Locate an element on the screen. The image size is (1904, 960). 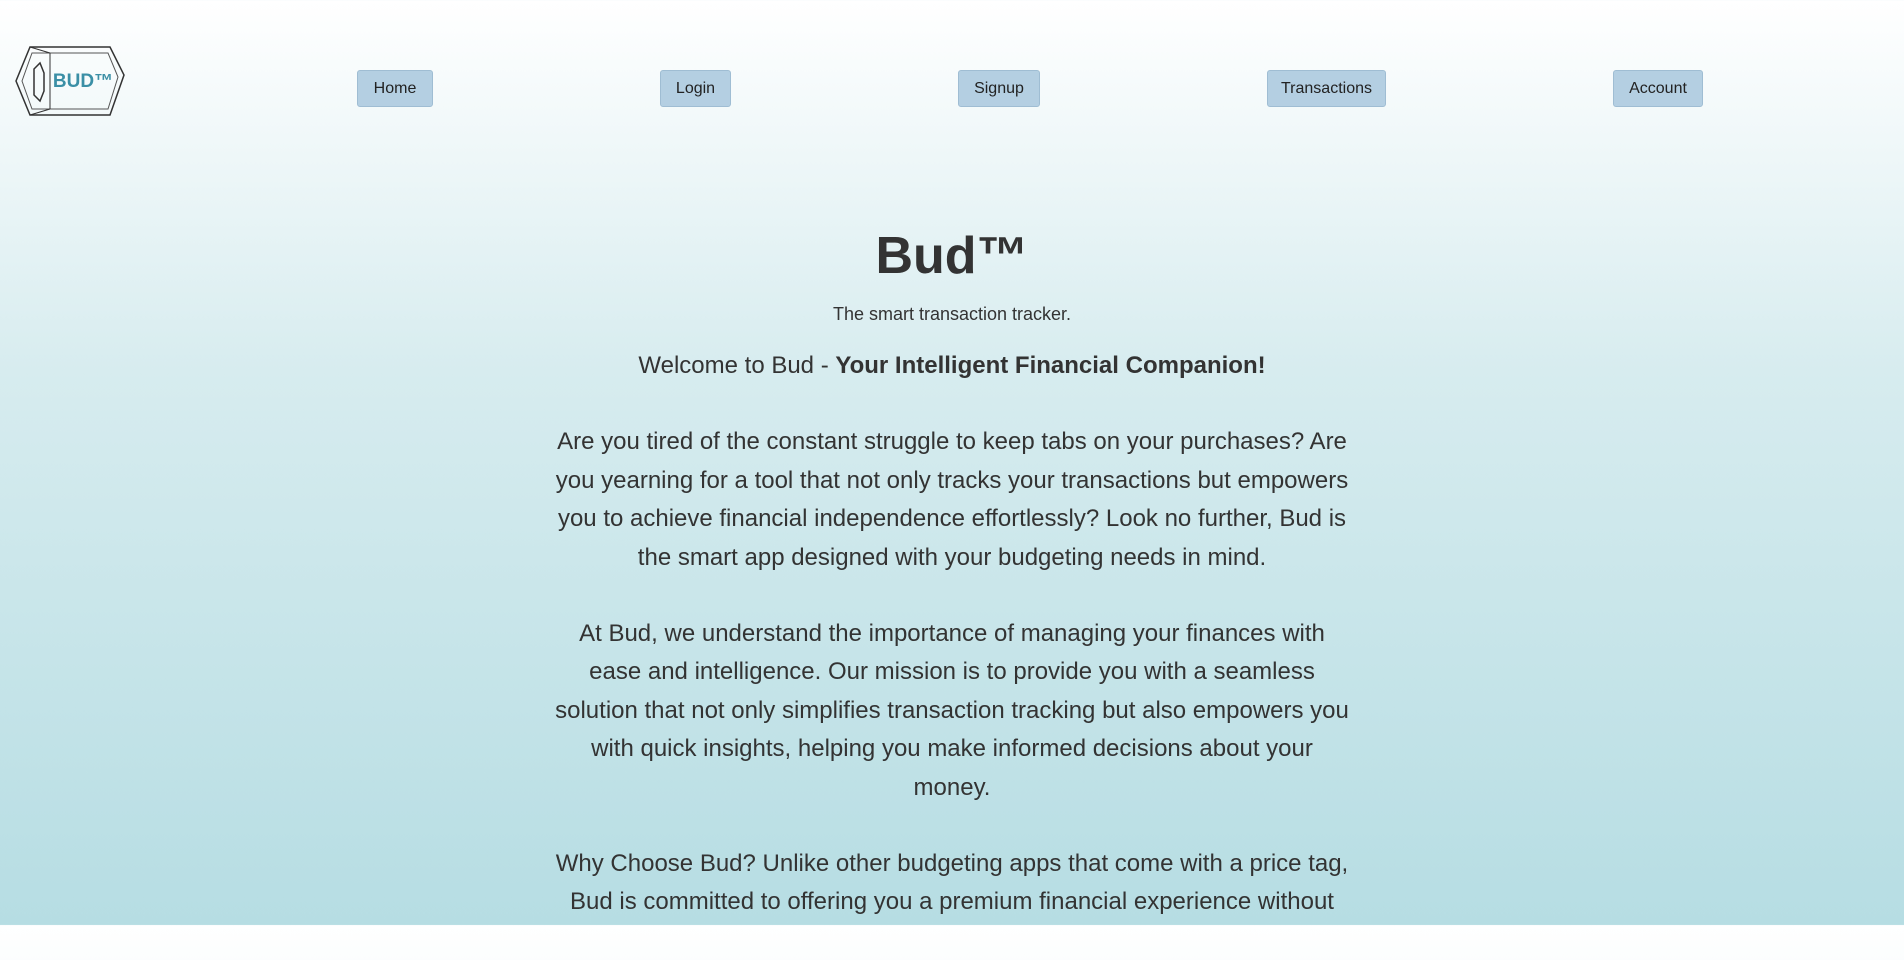
nav-account-button: Account is located at coordinates (1658, 88).